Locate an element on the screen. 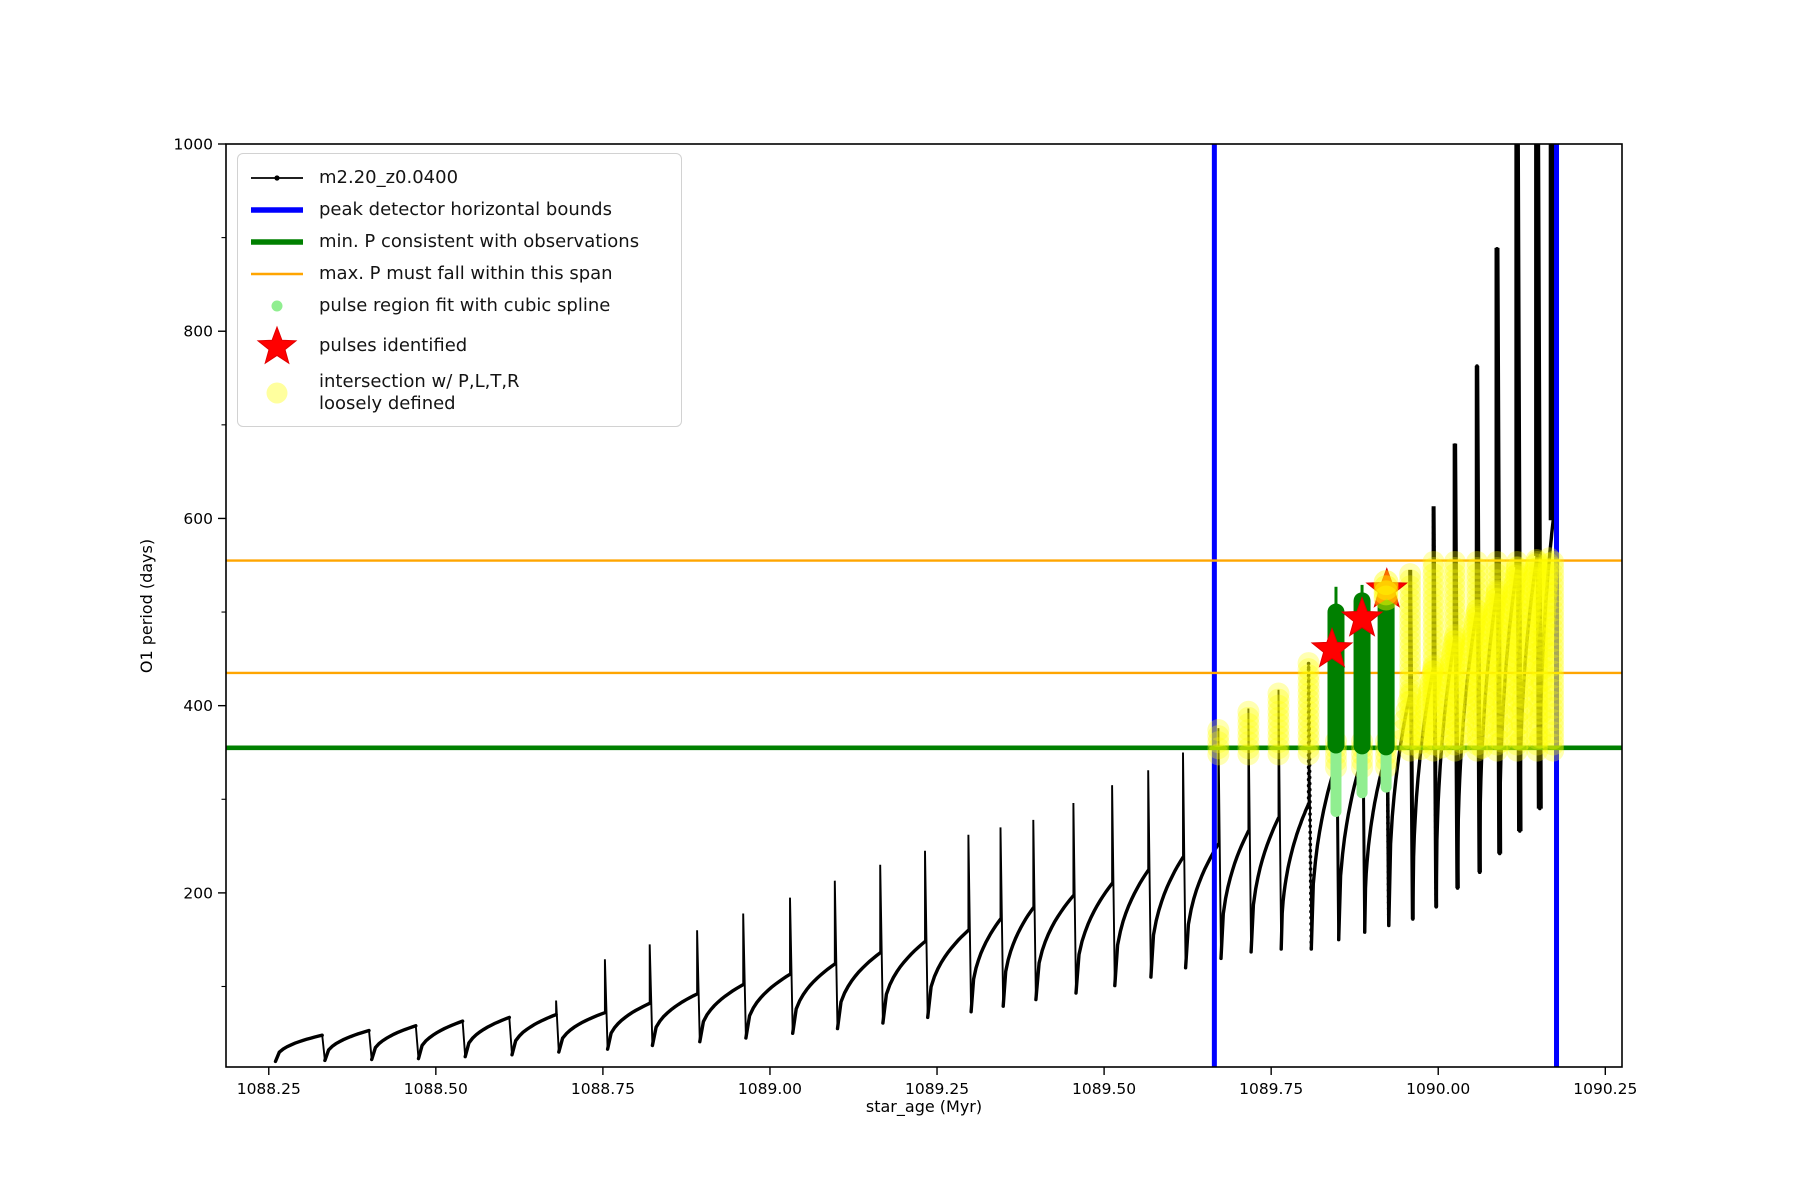 Image resolution: width=1800 pixels, height=1200 pixels. legend-marker-dot-icon is located at coordinates (277, 306).